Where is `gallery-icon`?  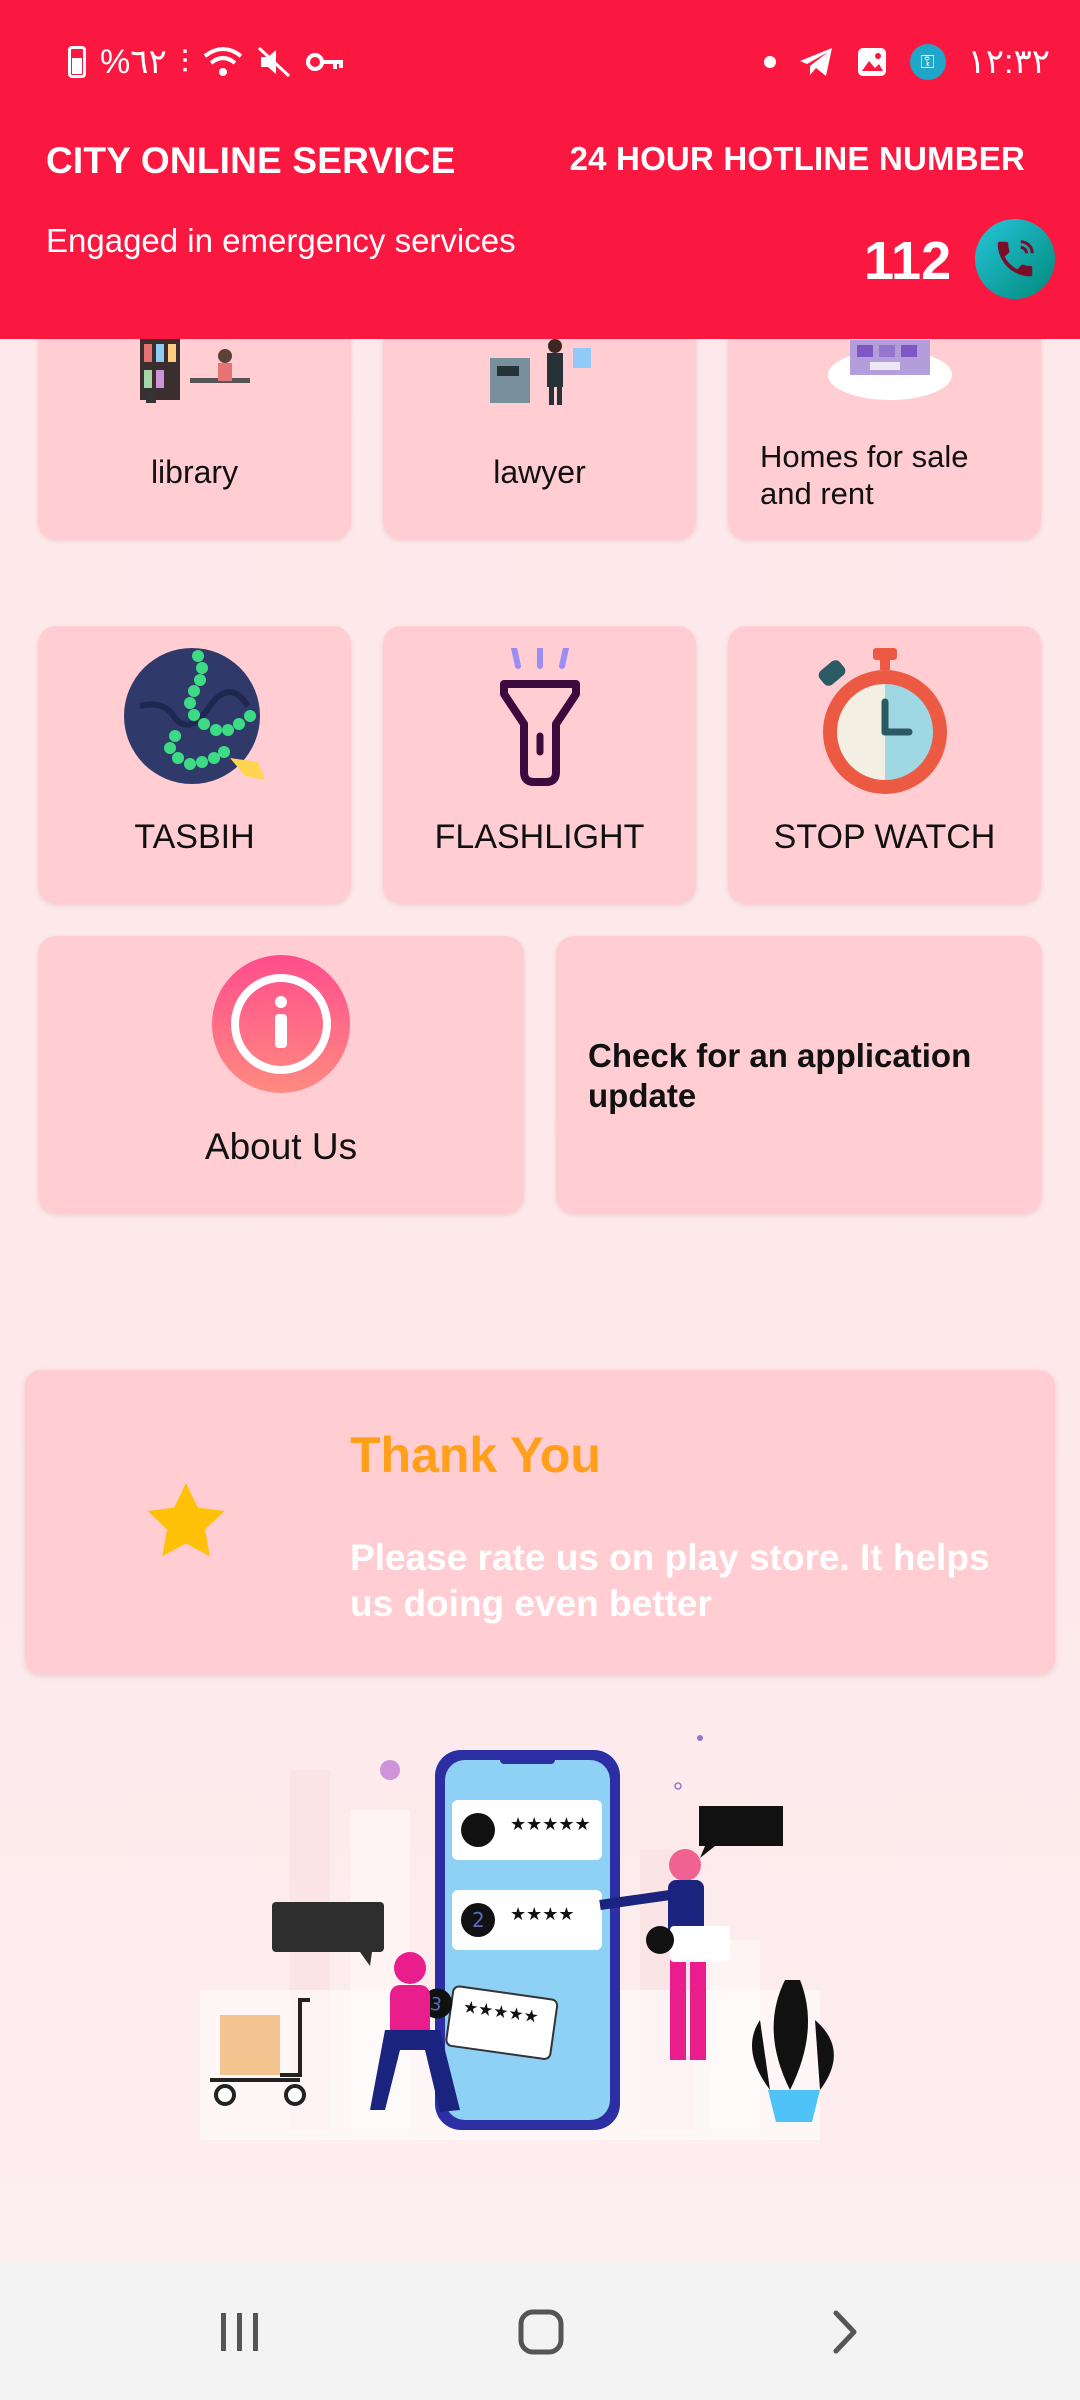
gallery-icon is located at coordinates (871, 62).